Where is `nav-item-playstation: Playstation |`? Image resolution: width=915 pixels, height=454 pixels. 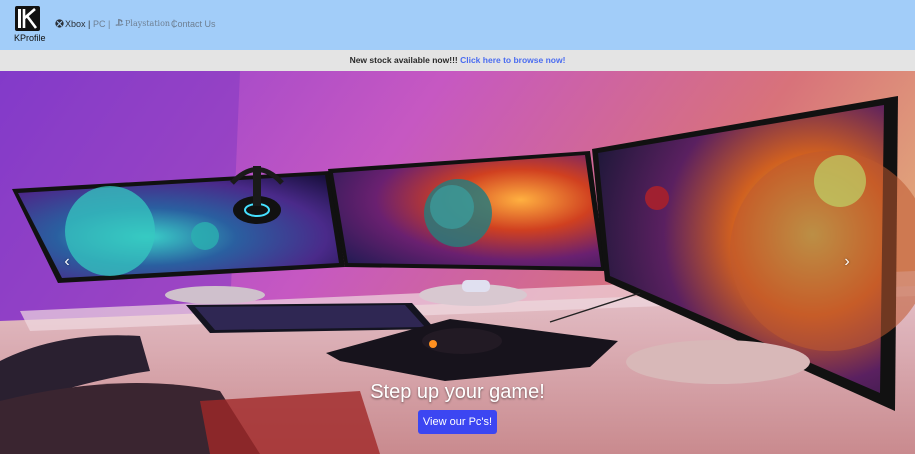 nav-item-playstation: Playstation | is located at coordinates (145, 24).